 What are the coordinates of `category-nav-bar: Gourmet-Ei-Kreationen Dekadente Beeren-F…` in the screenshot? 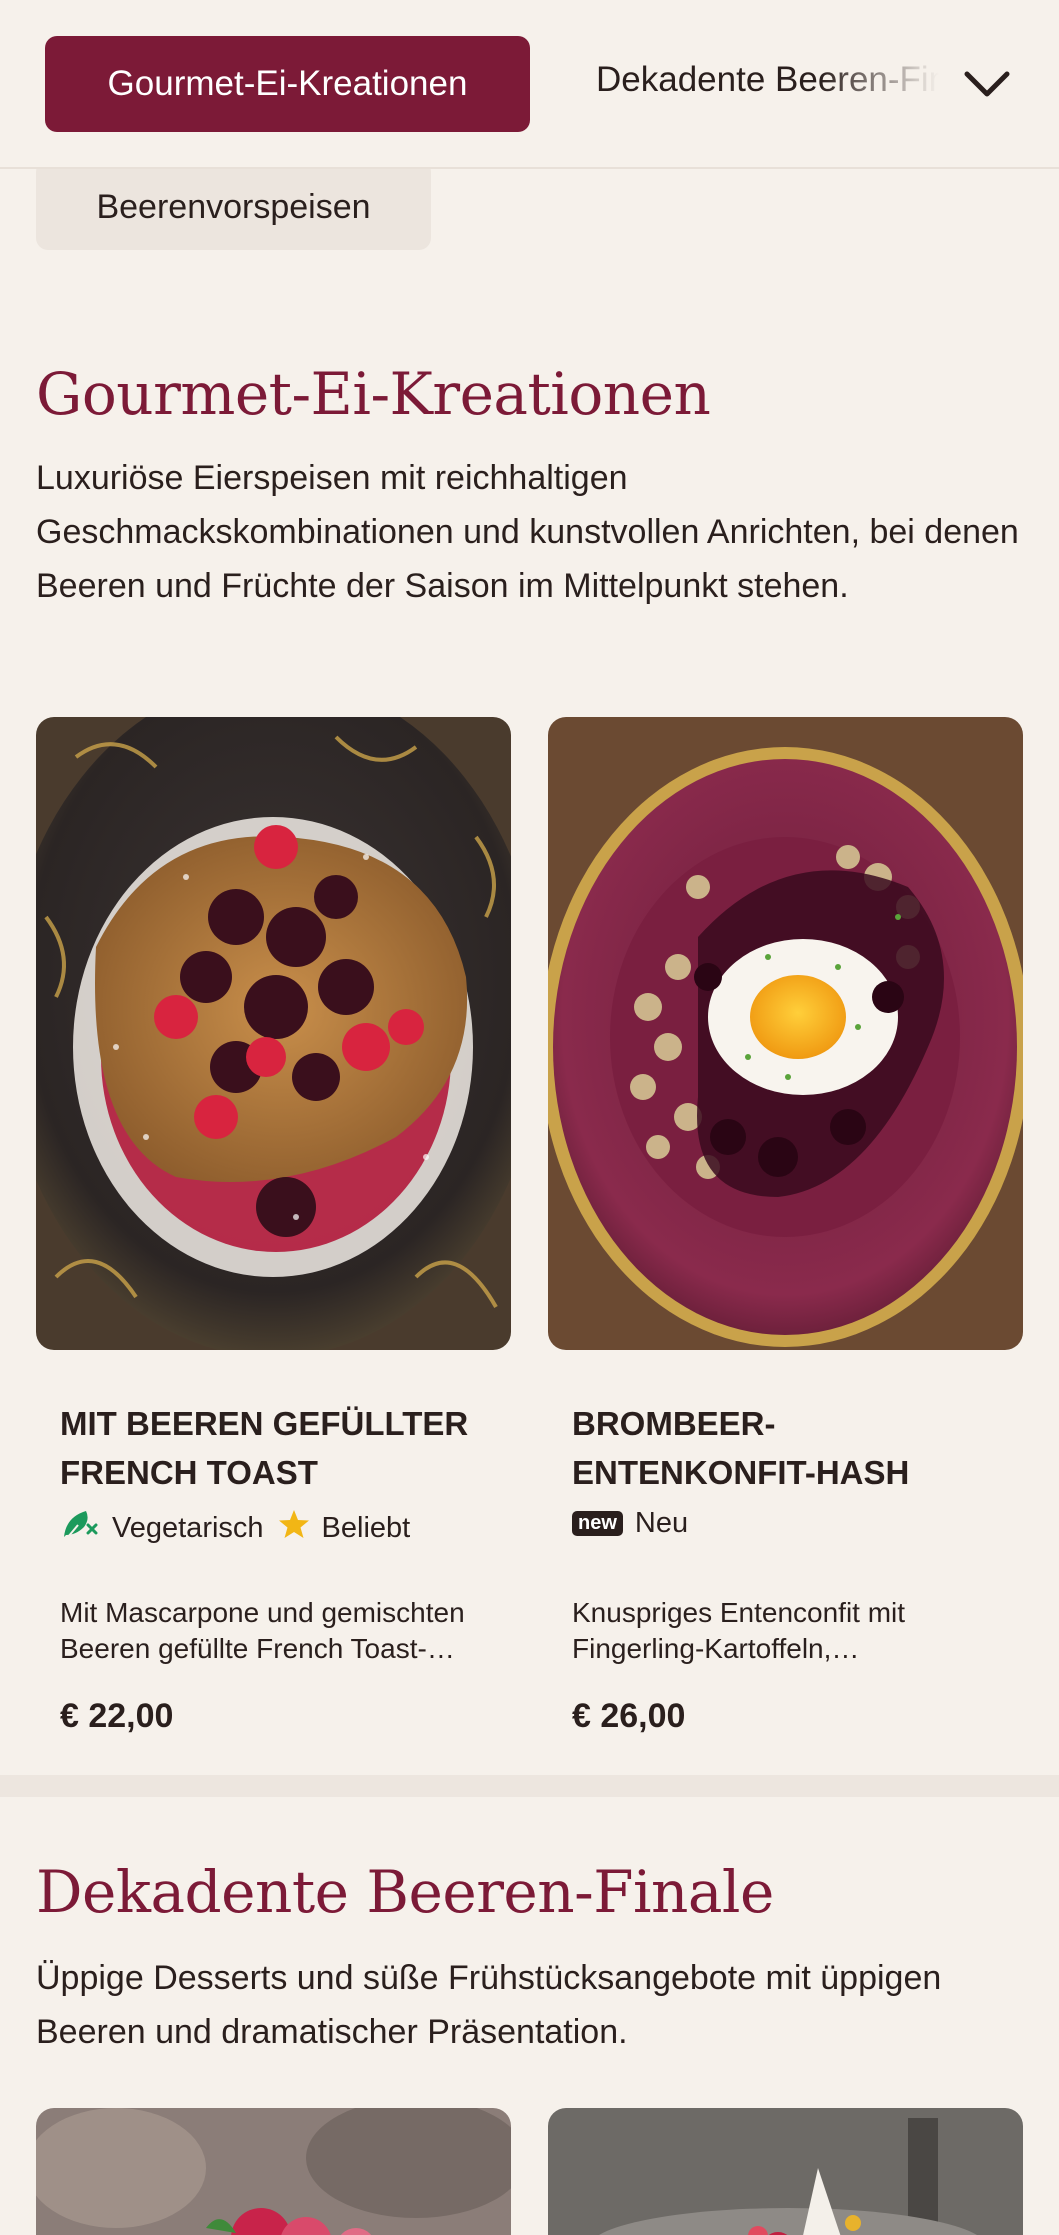 It's located at (529, 84).